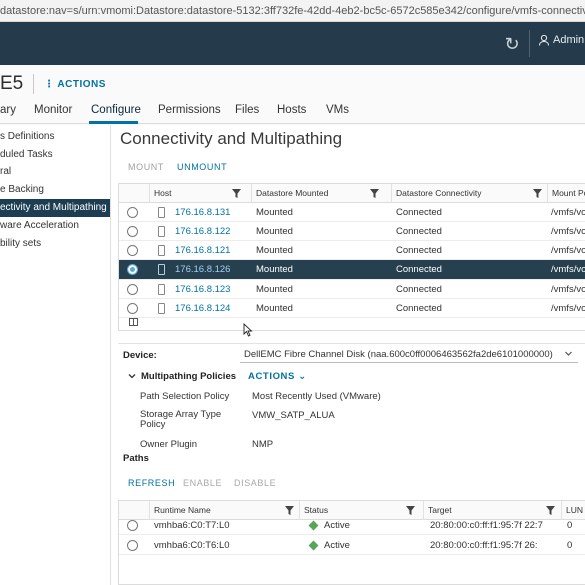 This screenshot has height=585, width=585. What do you see at coordinates (146, 167) in the screenshot?
I see `mount-button: MOUNT` at bounding box center [146, 167].